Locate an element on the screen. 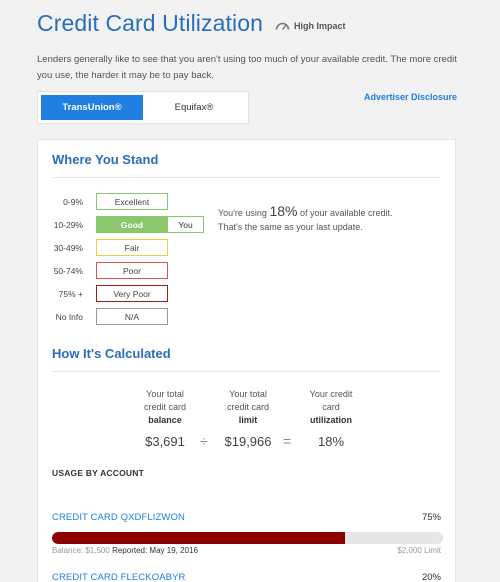  scale-range-poor: 50-74% is located at coordinates (68, 271).